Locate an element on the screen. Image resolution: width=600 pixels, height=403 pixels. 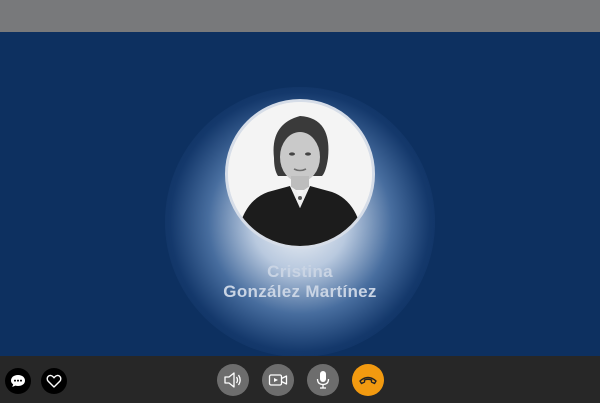
microphone-icon is located at coordinates (323, 380).